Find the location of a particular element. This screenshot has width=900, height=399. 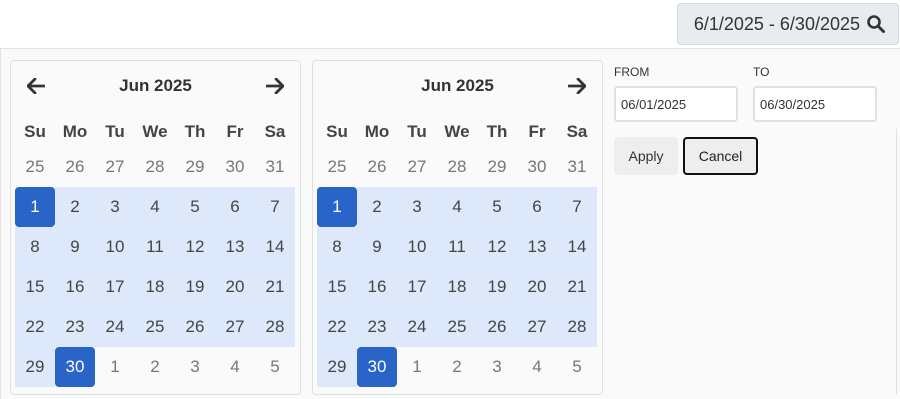

weekday-header: Su Mo Tu We Th Fr Sa is located at coordinates (155, 132).